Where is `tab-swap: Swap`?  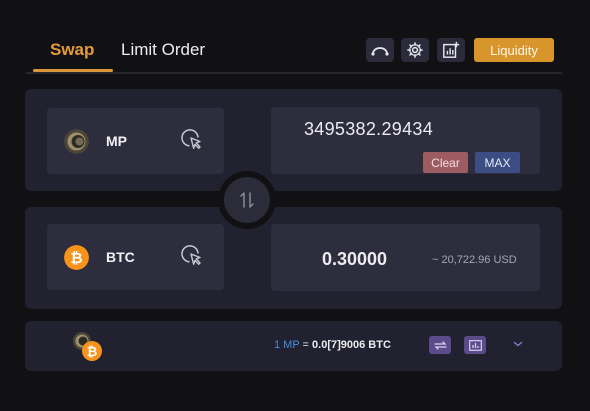 tab-swap: Swap is located at coordinates (72, 50).